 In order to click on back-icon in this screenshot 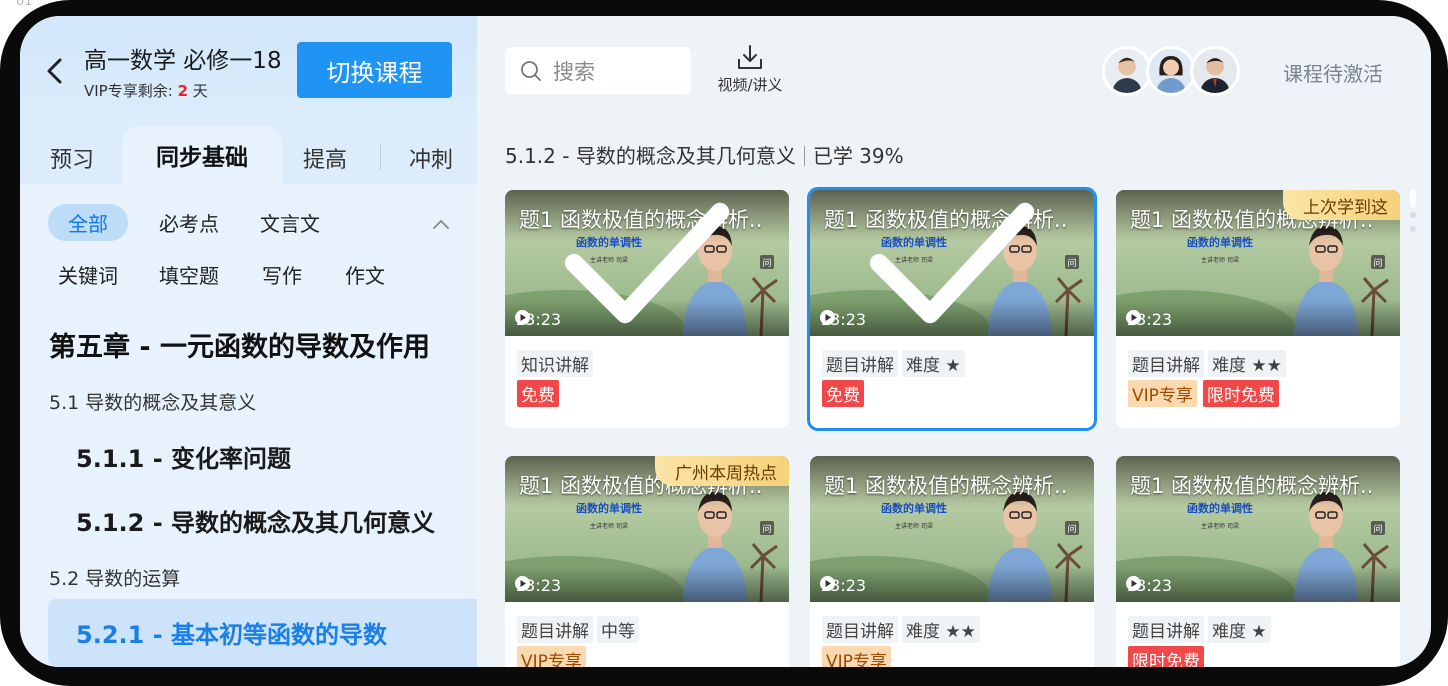, I will do `click(54, 71)`.